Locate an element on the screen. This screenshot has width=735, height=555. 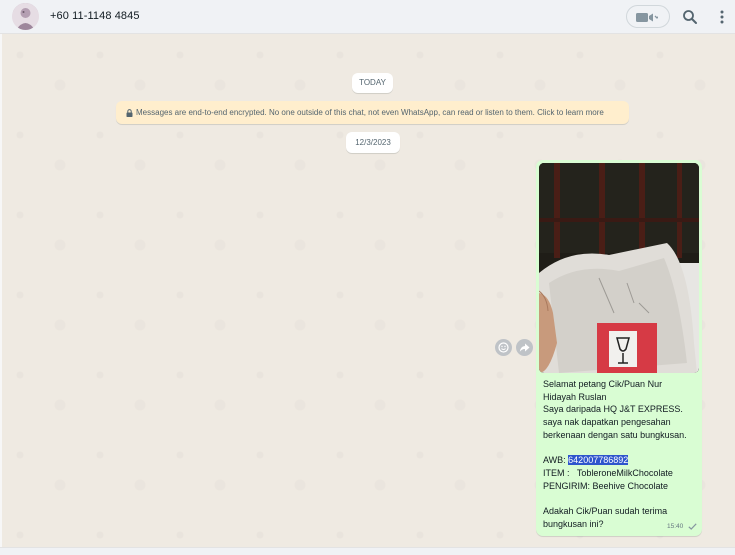
search-icon is located at coordinates (690, 17).